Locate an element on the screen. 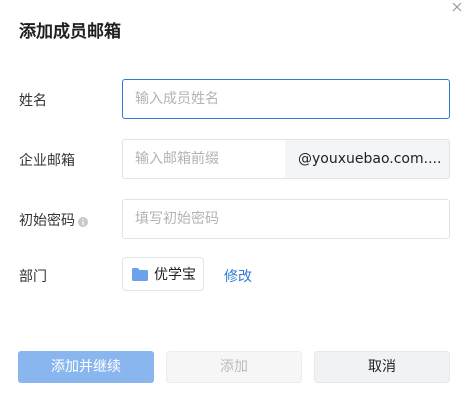 The width and height of the screenshot is (466, 396). name-label: 姓名 is located at coordinates (33, 101).